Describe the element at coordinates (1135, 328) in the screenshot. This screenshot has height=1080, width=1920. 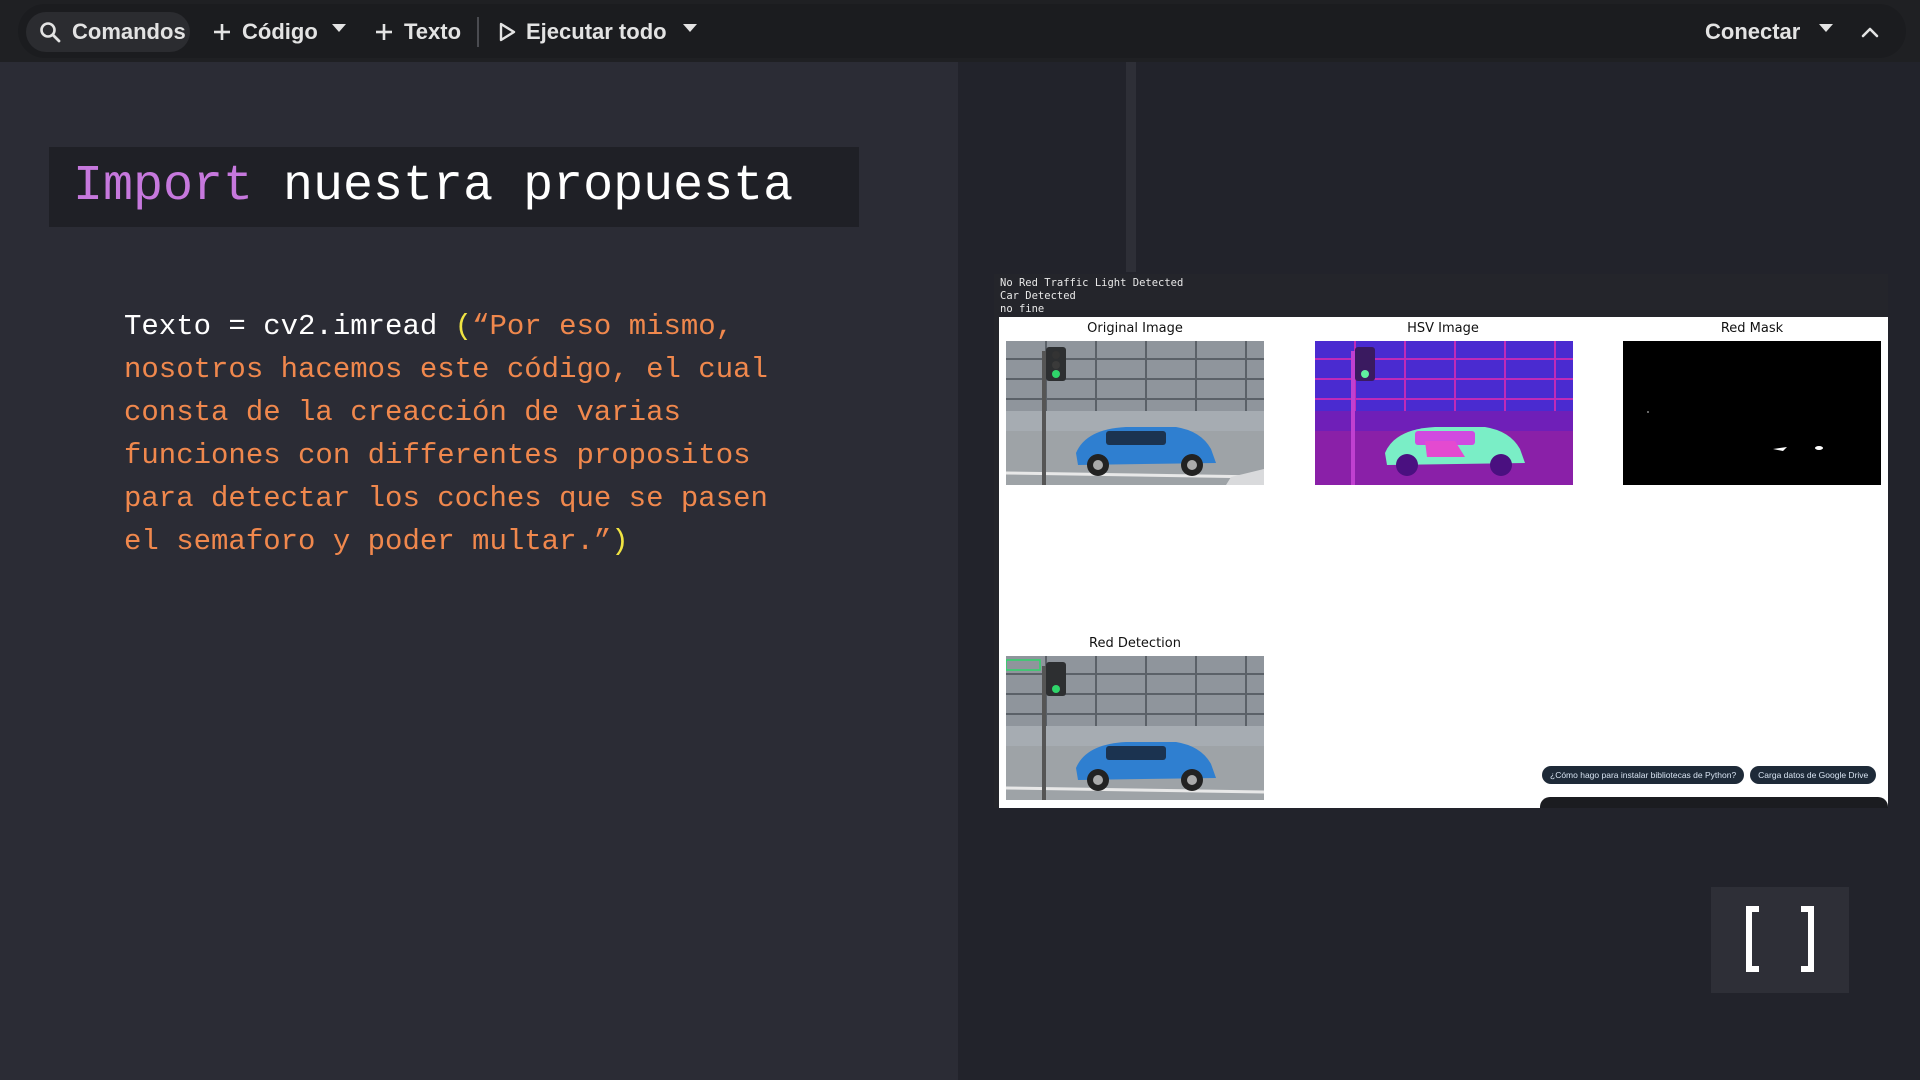
I see `subplot-title-original: Original Image` at that location.